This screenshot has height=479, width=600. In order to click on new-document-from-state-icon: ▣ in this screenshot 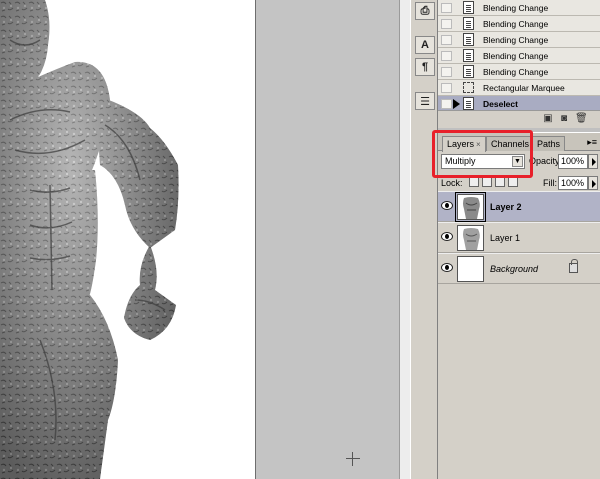, I will do `click(548, 118)`.